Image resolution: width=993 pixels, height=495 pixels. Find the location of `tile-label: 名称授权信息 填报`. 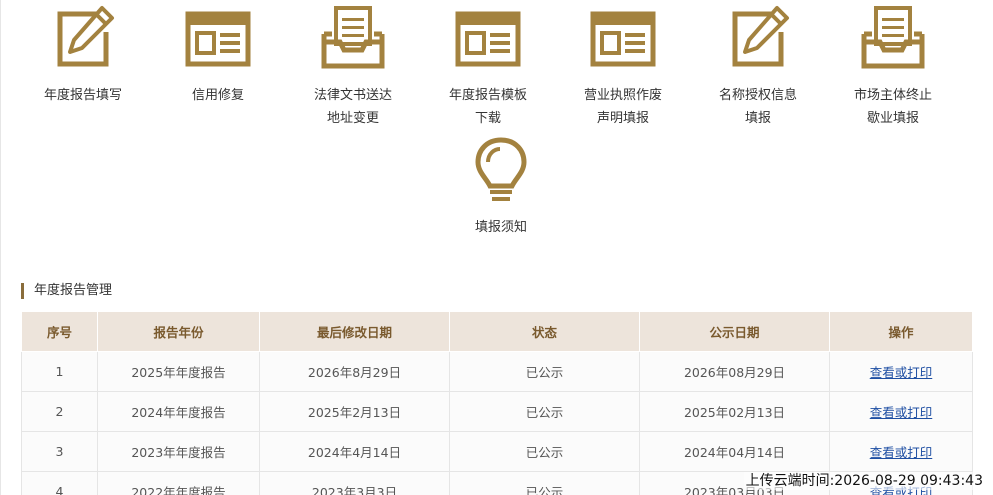

tile-label: 名称授权信息 填报 is located at coordinates (757, 107).